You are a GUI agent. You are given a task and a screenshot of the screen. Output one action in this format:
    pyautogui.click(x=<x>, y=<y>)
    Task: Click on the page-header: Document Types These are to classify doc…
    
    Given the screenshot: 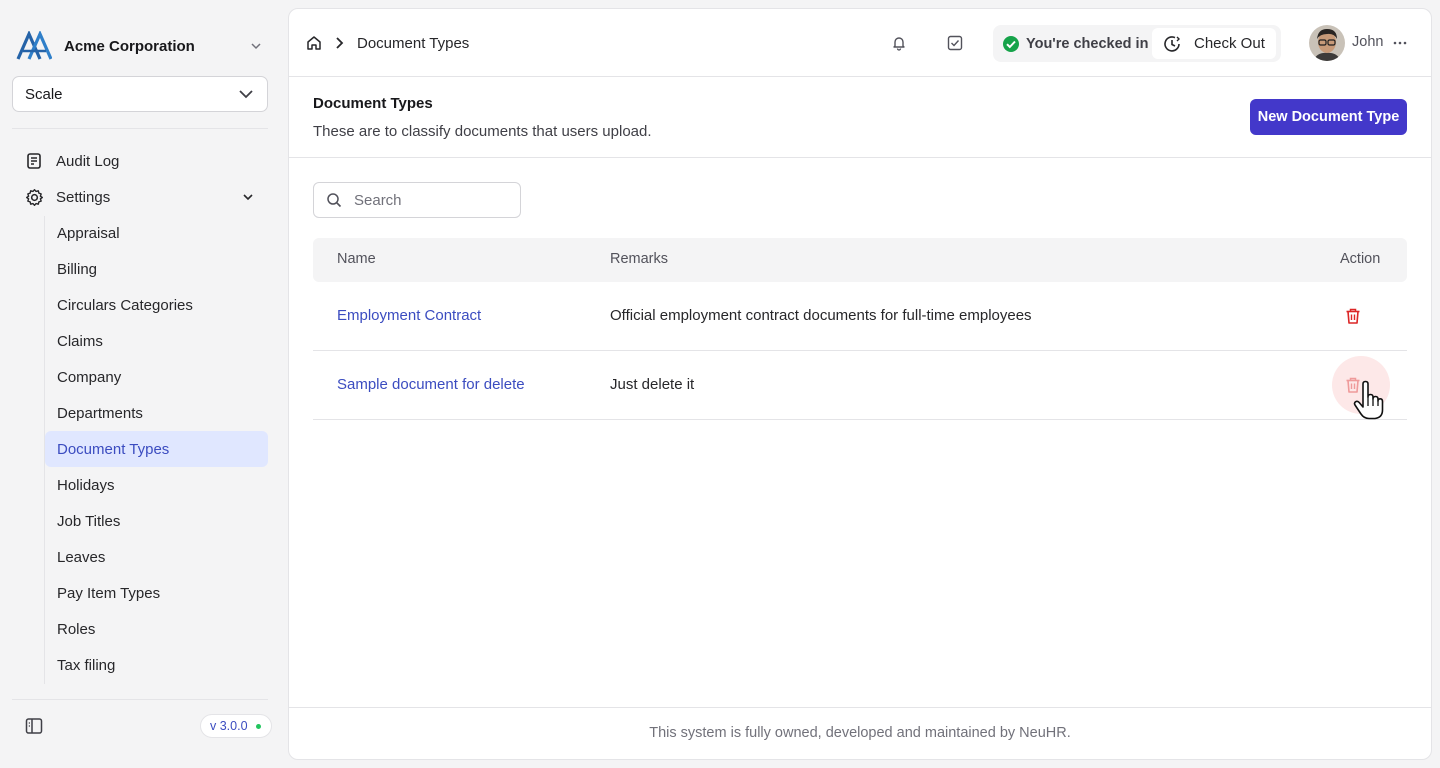 What is the action you would take?
    pyautogui.click(x=860, y=117)
    